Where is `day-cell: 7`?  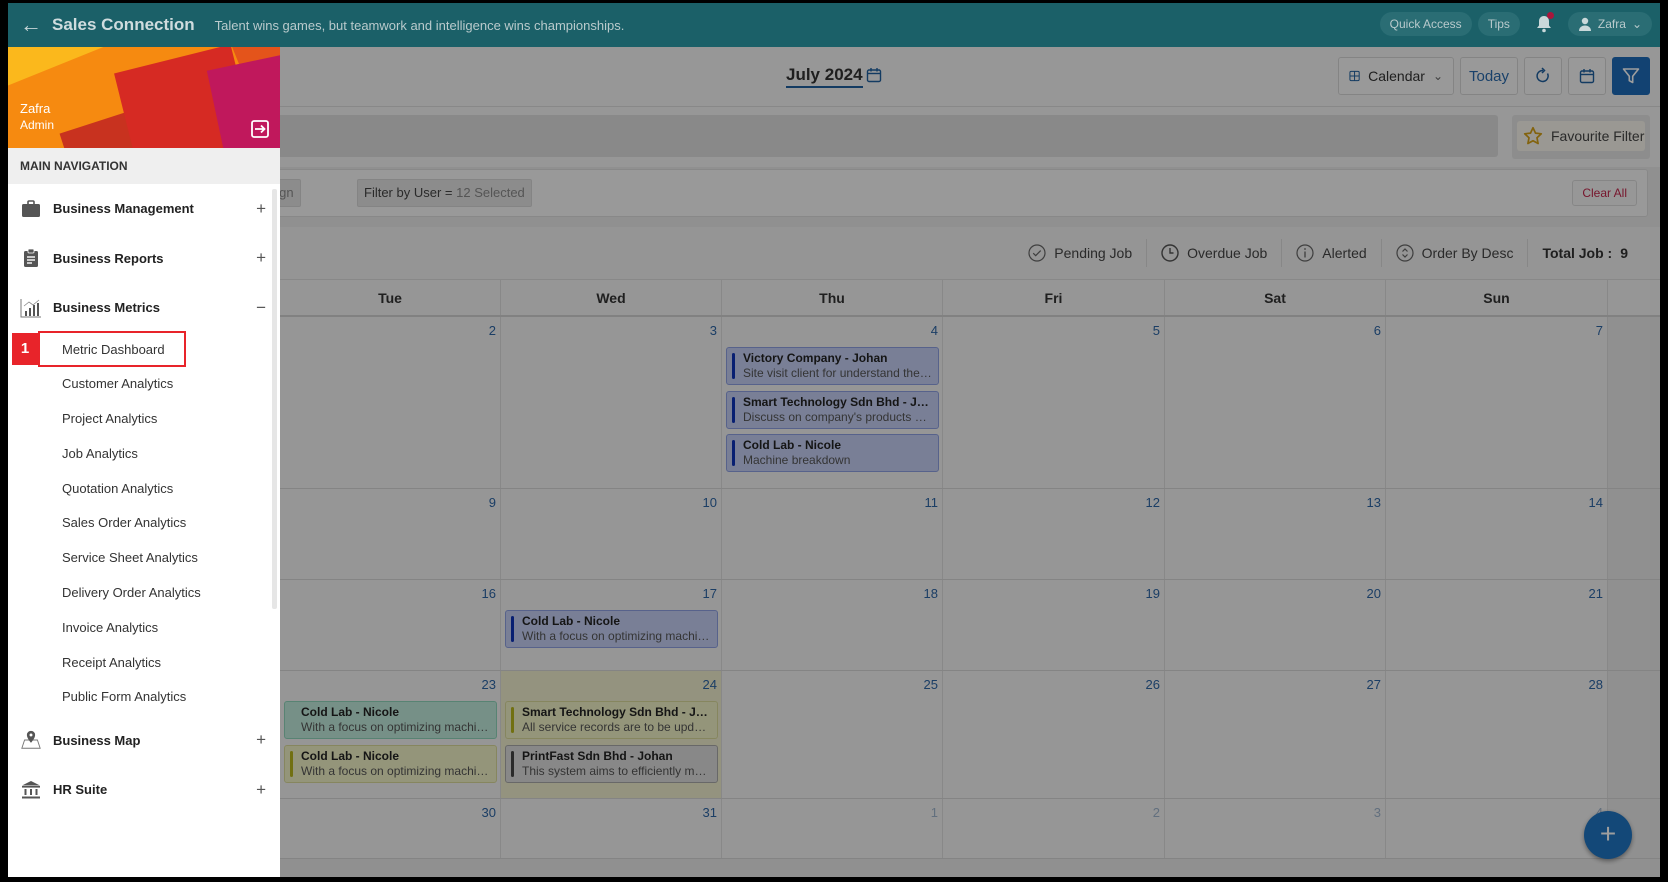
day-cell: 7 is located at coordinates (1497, 402).